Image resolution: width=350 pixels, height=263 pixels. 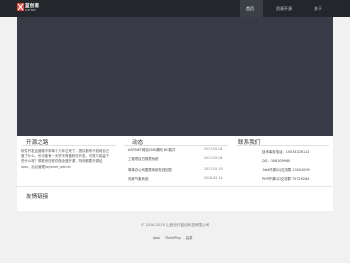 What do you see at coordinates (175, 8) in the screenshot?
I see `top-navbar: 蓝创客 LCM BOX 首页 资源开源 关于` at bounding box center [175, 8].